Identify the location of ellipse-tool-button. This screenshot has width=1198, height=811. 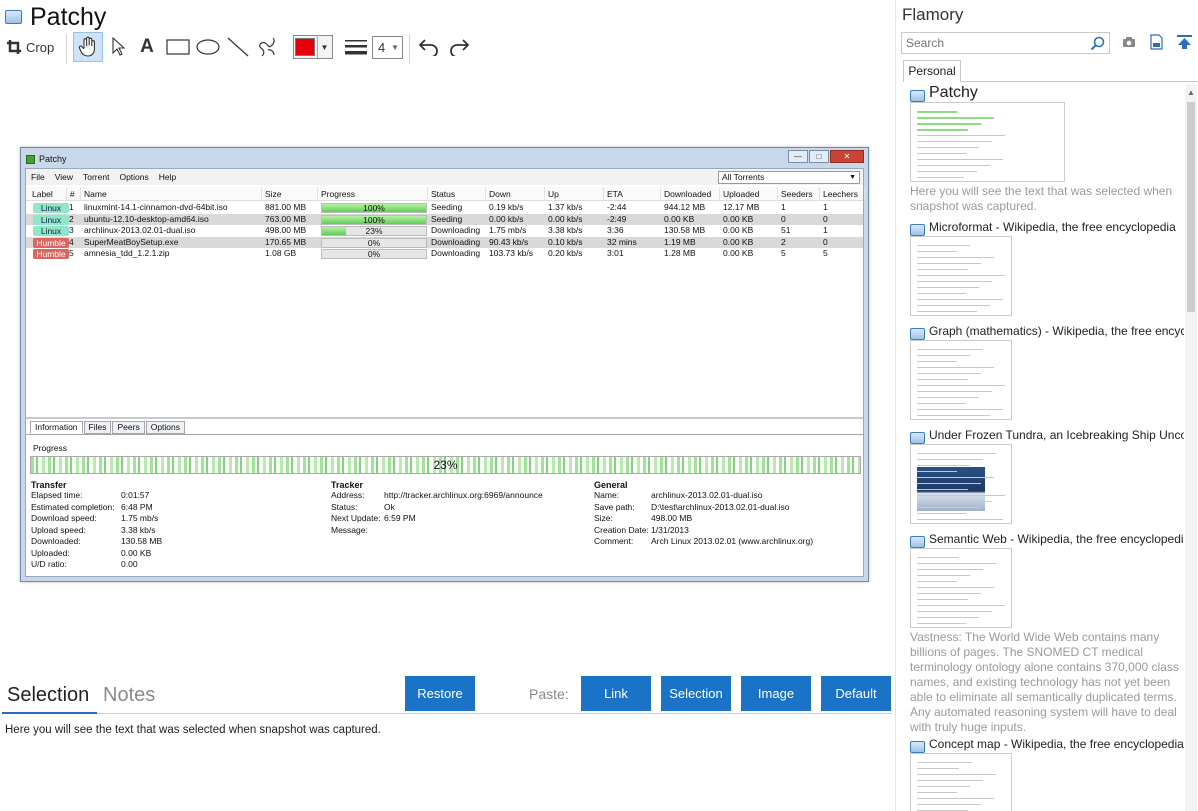
(208, 47).